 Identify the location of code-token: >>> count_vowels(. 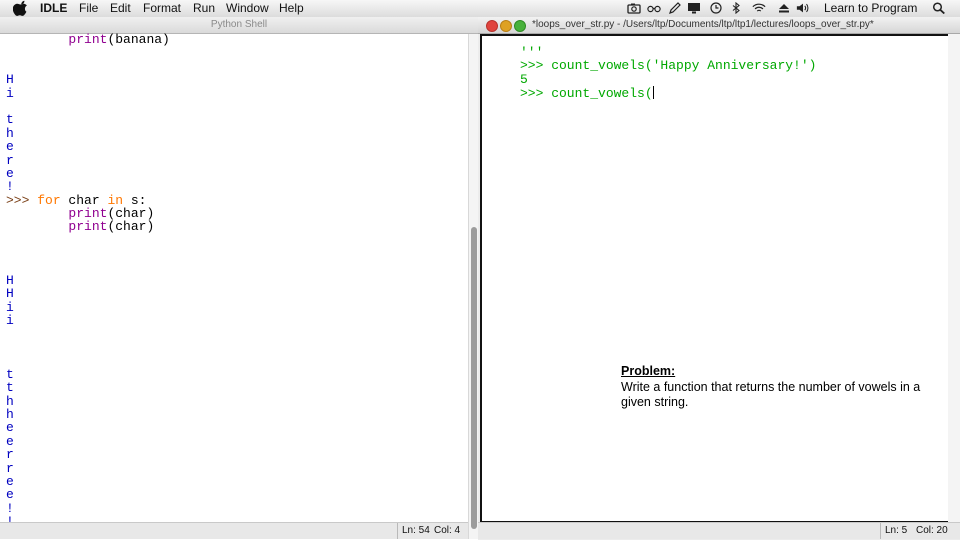
(586, 94).